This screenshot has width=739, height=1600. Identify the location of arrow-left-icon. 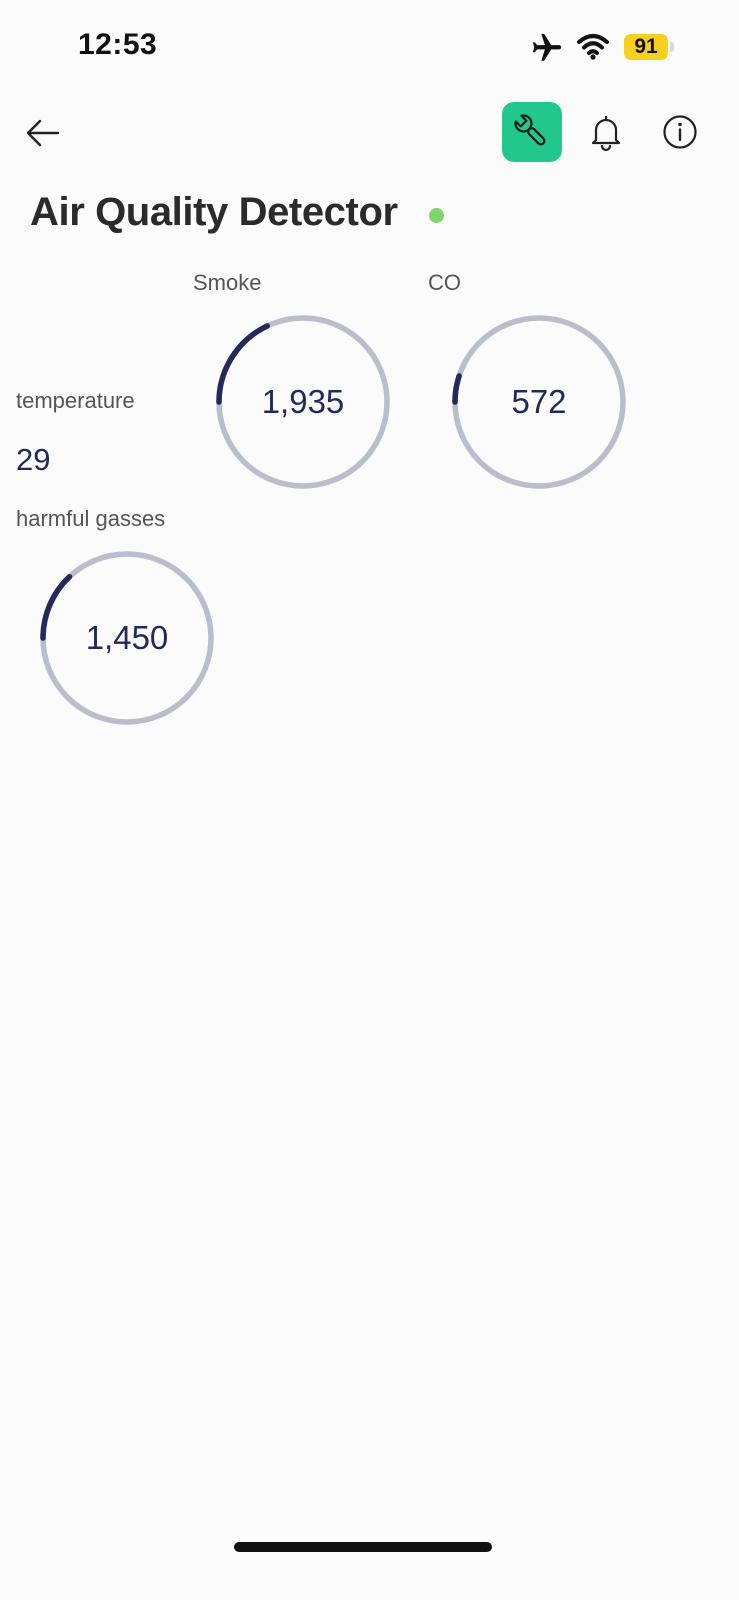
(43, 133).